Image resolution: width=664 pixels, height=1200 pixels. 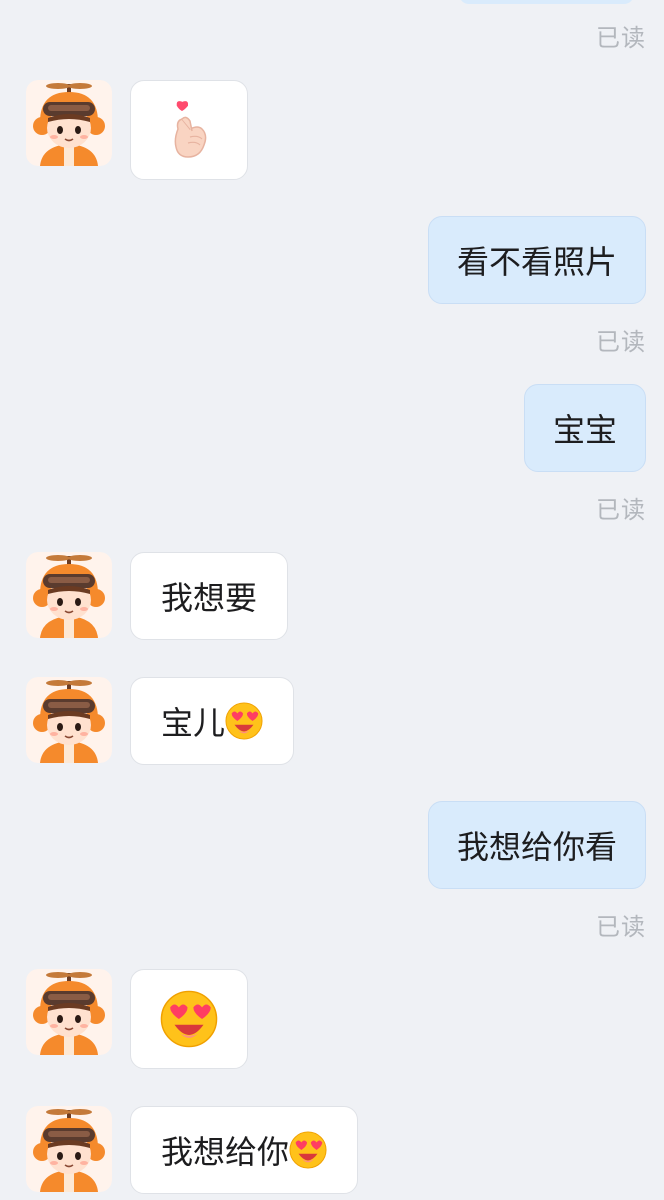 I want to click on message-text: 我想给你, so click(x=225, y=1152).